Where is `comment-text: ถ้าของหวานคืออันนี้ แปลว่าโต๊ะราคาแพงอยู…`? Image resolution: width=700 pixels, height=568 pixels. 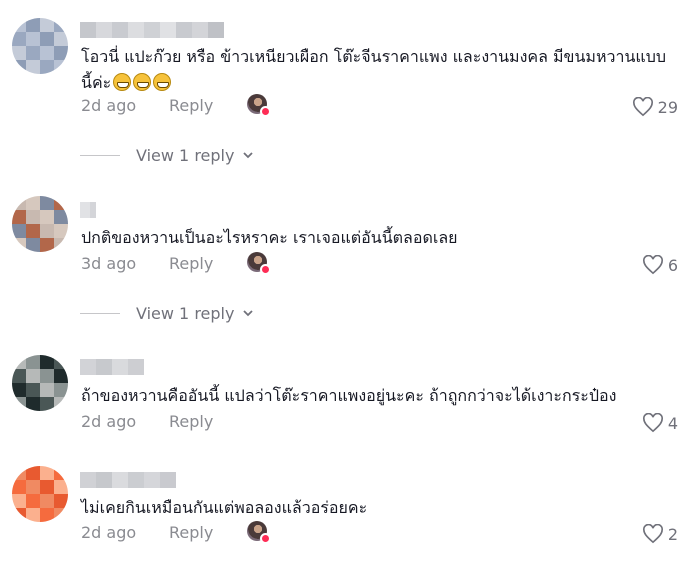
comment-text: ถ้าของหวานคืออันนี้ แปลว่าโต๊ะราคาแพงอยู… is located at coordinates (349, 395).